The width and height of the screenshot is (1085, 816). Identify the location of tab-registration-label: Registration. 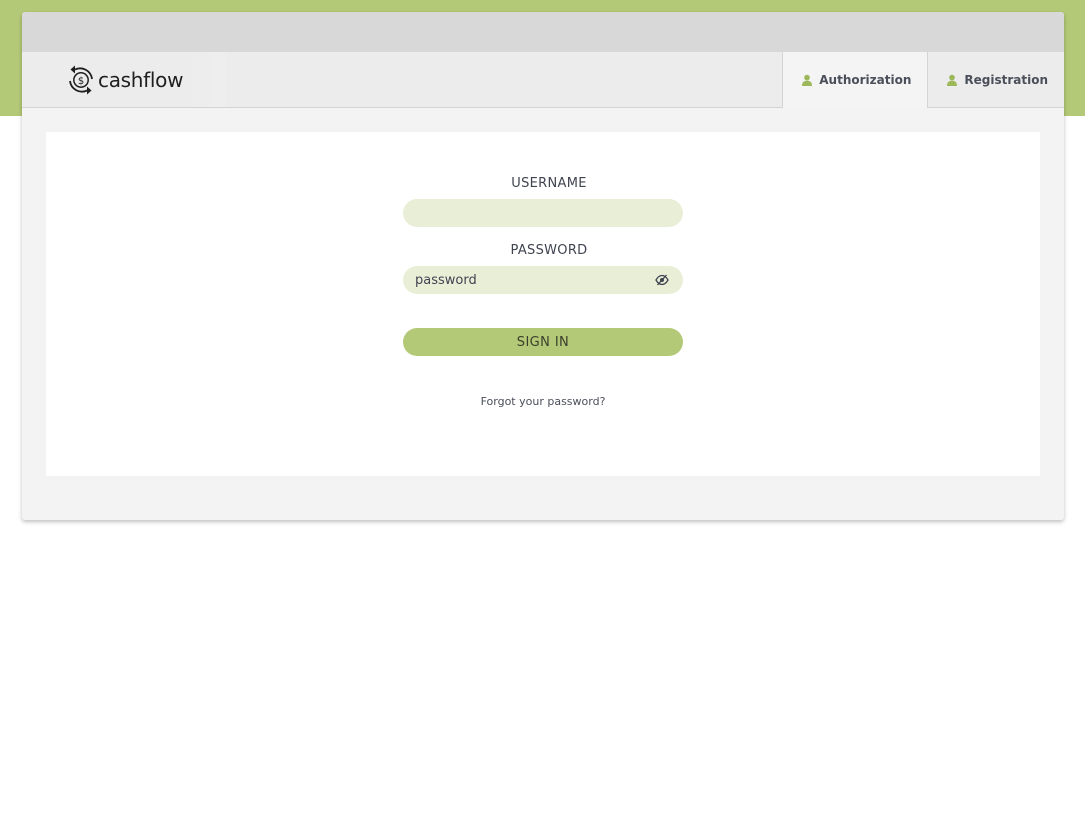
(1006, 80).